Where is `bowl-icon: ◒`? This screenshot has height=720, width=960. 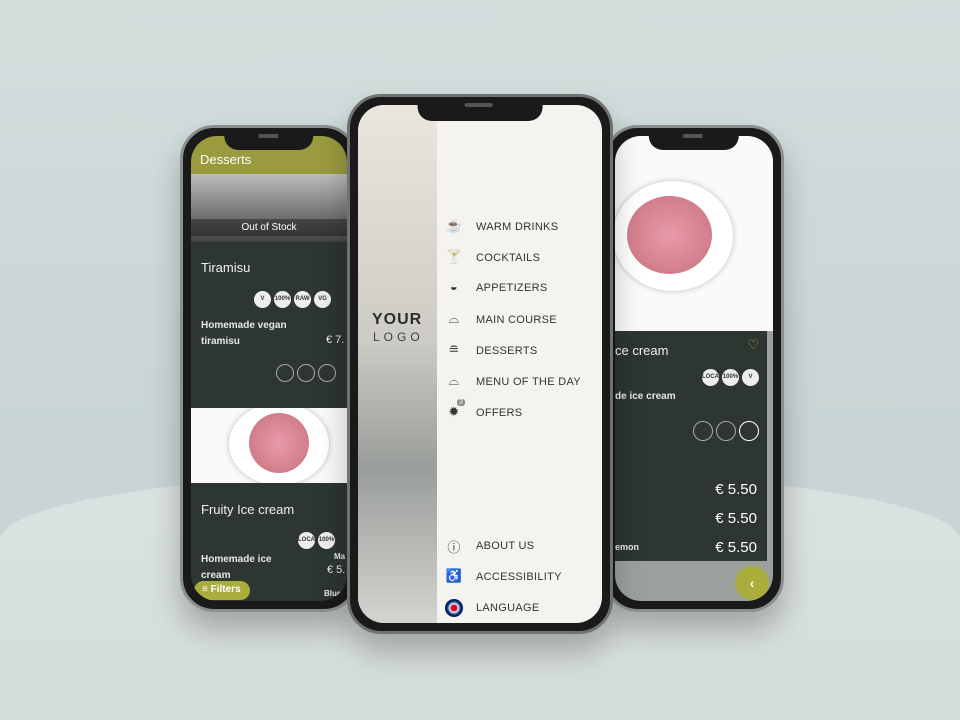 bowl-icon: ◒ is located at coordinates (454, 286).